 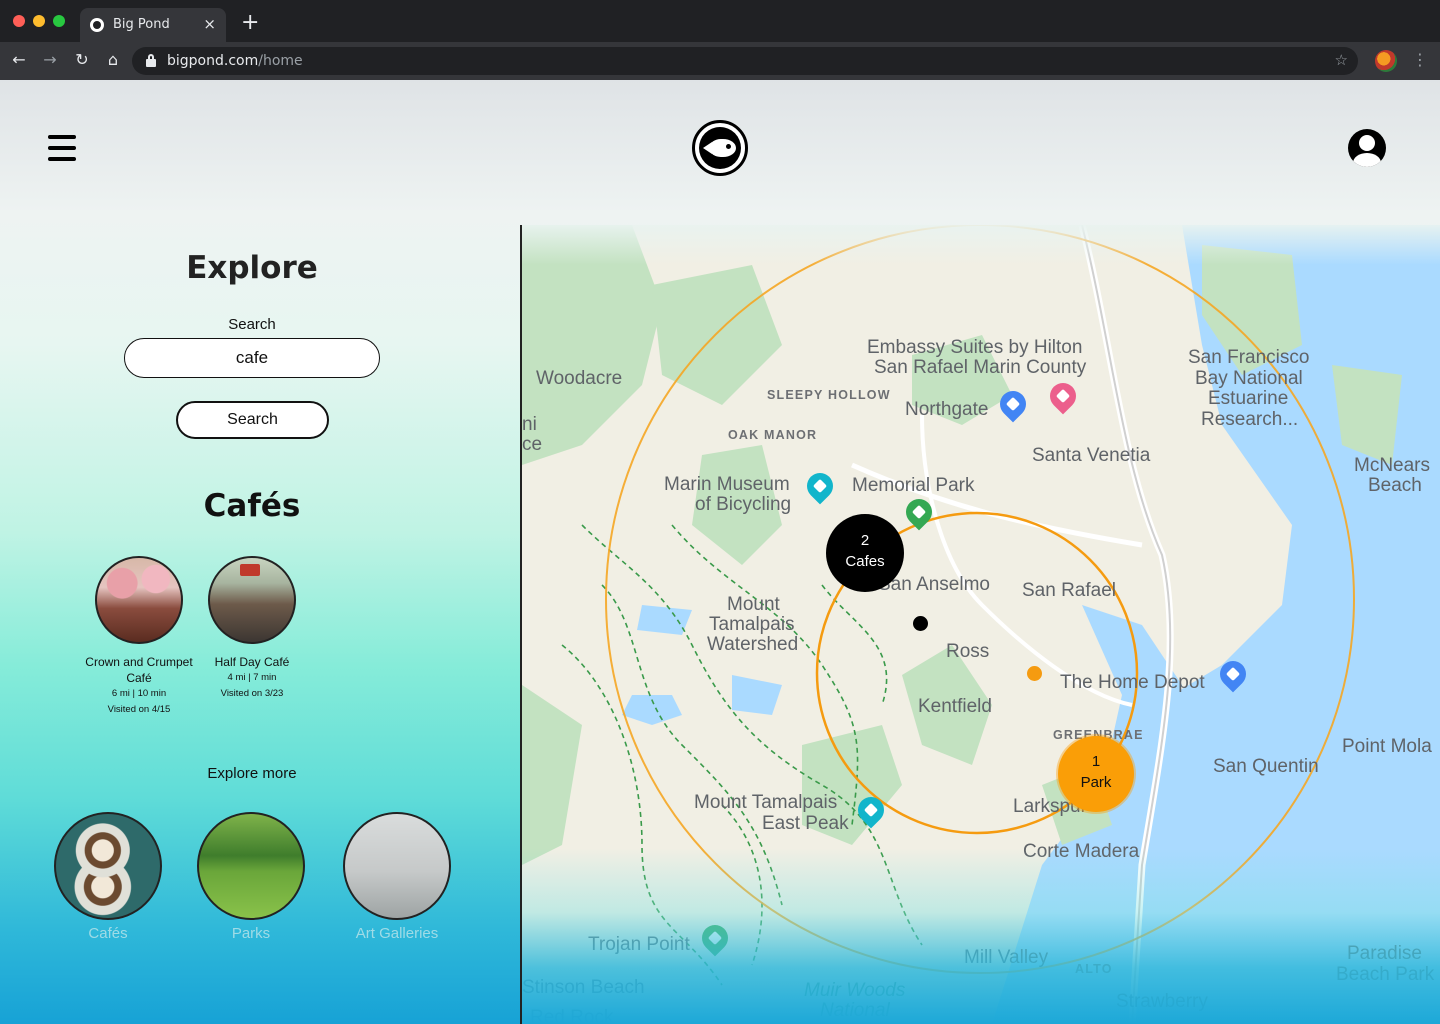 I want to click on fish-logo-icon, so click(x=720, y=148).